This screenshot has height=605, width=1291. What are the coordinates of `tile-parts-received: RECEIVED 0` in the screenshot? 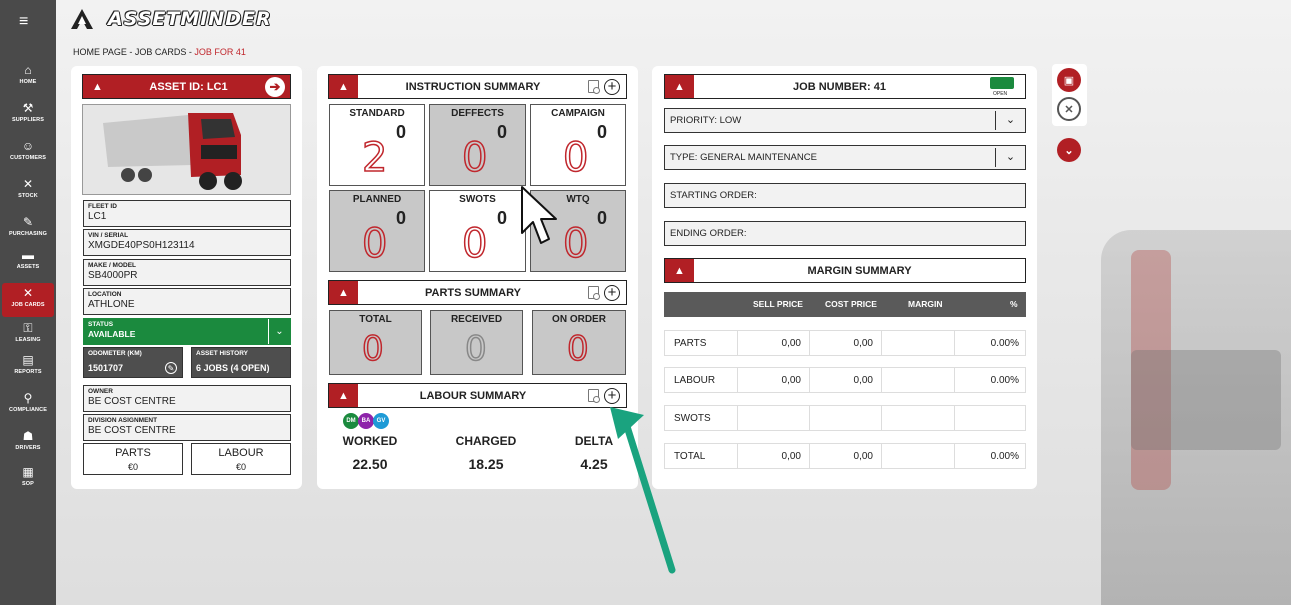 It's located at (476, 342).